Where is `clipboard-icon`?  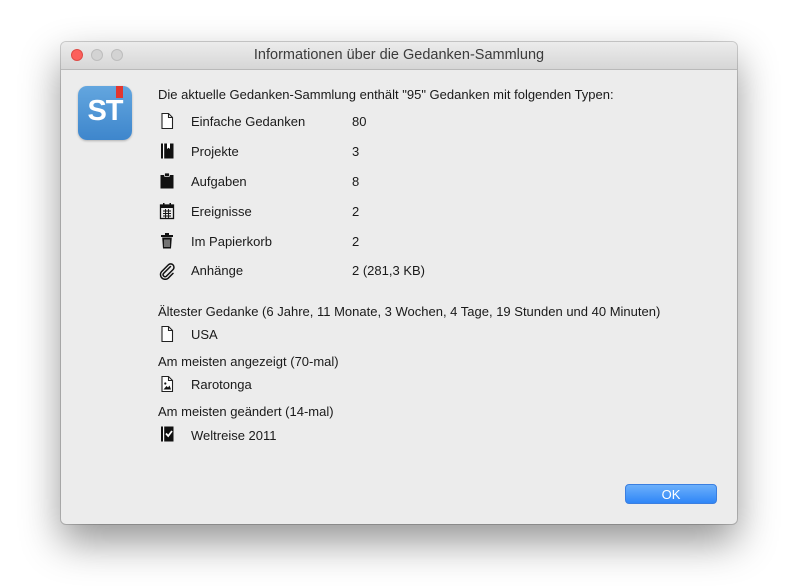
clipboard-icon is located at coordinates (167, 180).